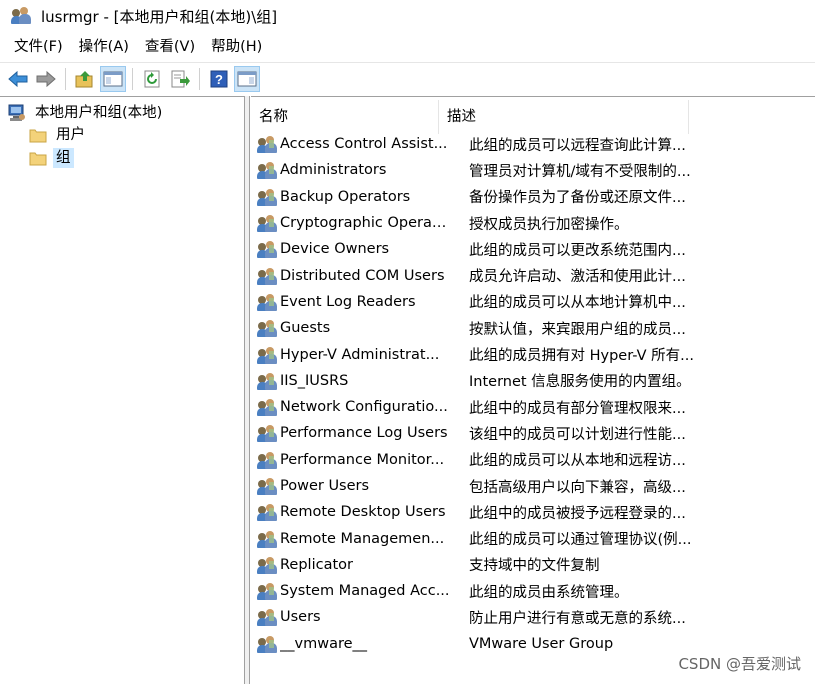 The width and height of the screenshot is (815, 684). What do you see at coordinates (533, 381) in the screenshot?
I see `list-item: IIS_IUSRS Internet 信息服务使用的内置组。` at bounding box center [533, 381].